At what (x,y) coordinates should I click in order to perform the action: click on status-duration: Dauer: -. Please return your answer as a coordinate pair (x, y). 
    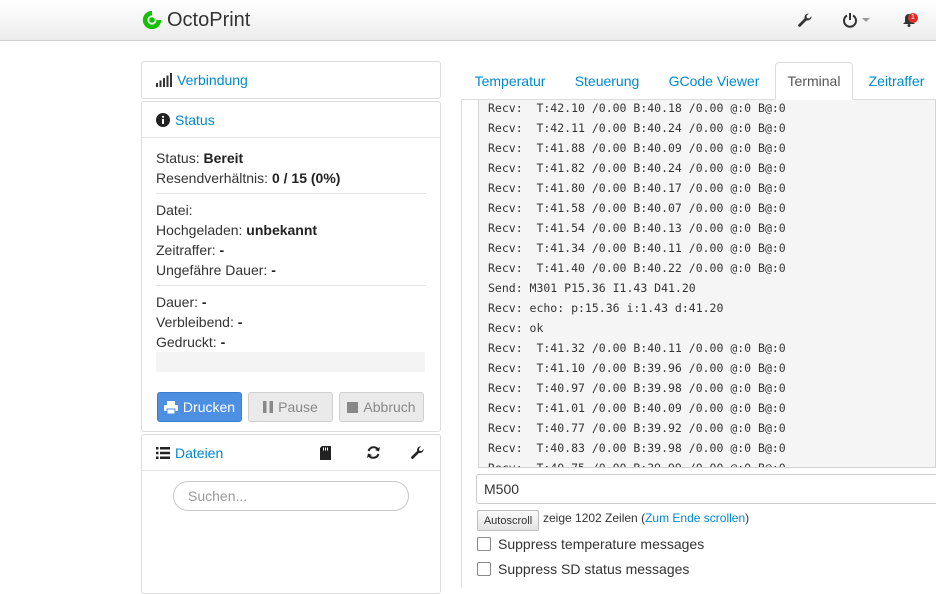
    Looking at the image, I should click on (181, 302).